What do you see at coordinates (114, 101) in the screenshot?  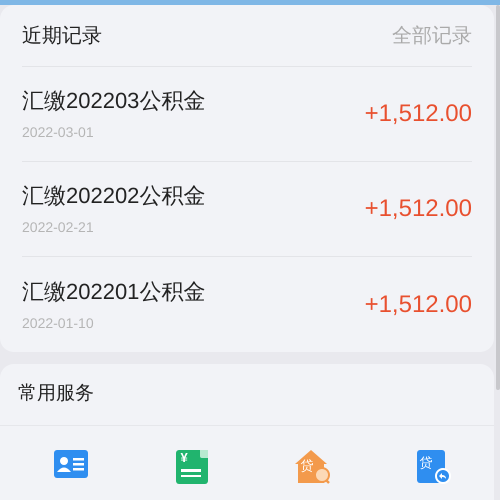 I see `record-name: 汇缴202203公积金` at bounding box center [114, 101].